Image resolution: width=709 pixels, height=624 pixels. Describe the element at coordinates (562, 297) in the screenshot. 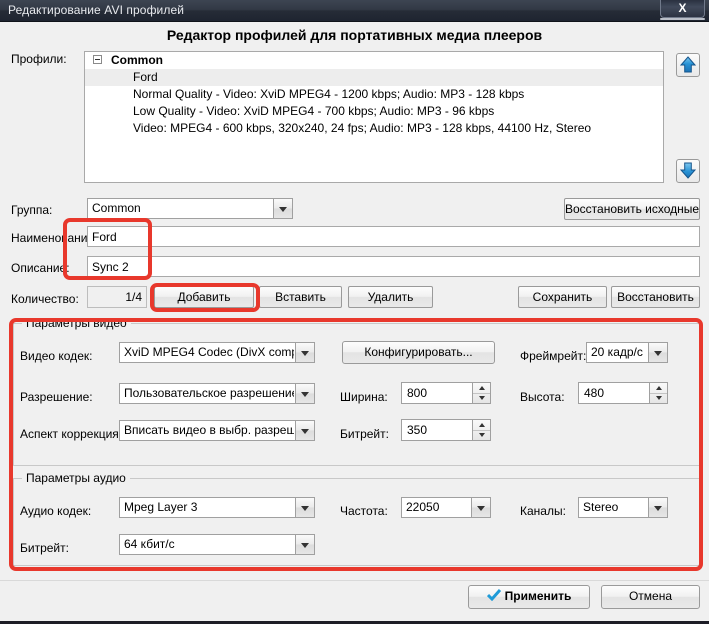

I see `save-button: Сохранить` at that location.